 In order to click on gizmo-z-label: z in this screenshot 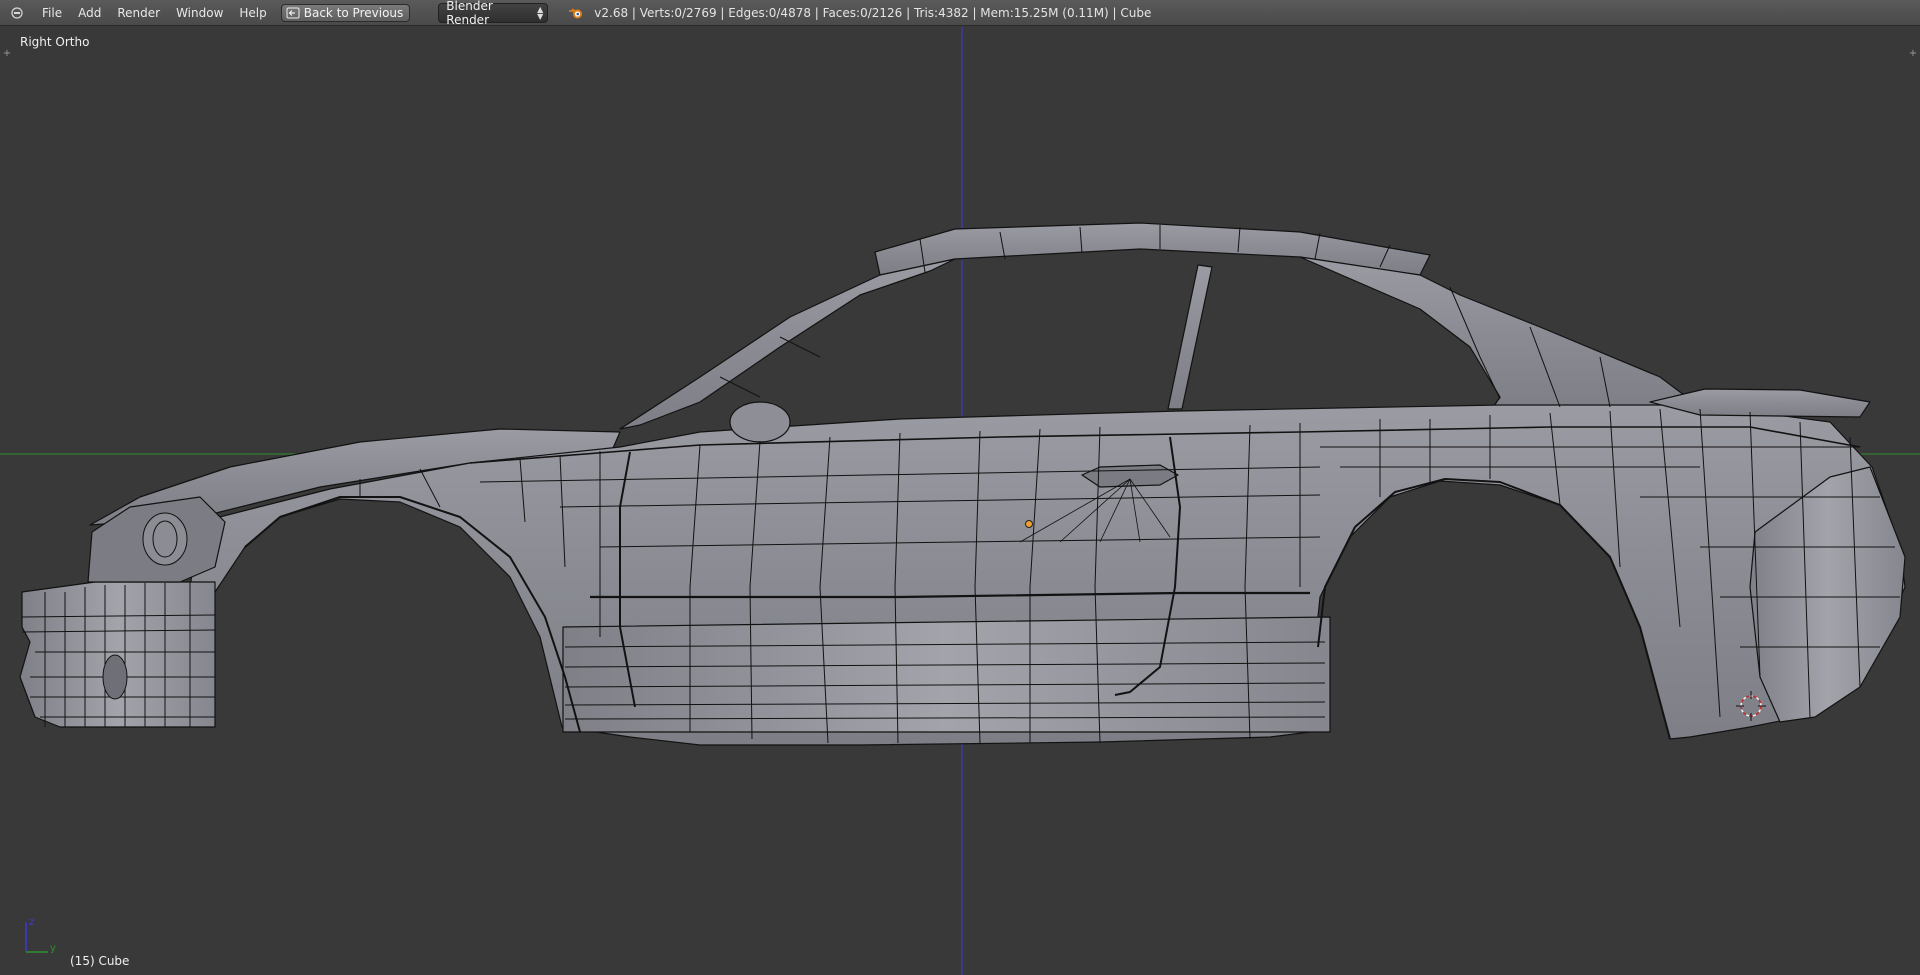, I will do `click(31, 922)`.